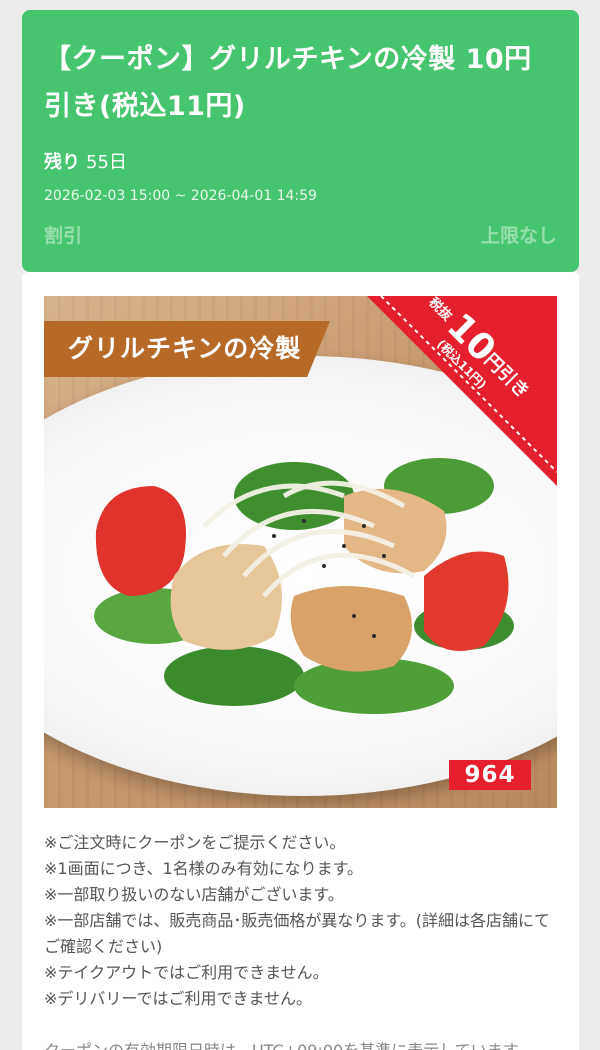  What do you see at coordinates (106, 162) in the screenshot?
I see `remaining-value: 55日` at bounding box center [106, 162].